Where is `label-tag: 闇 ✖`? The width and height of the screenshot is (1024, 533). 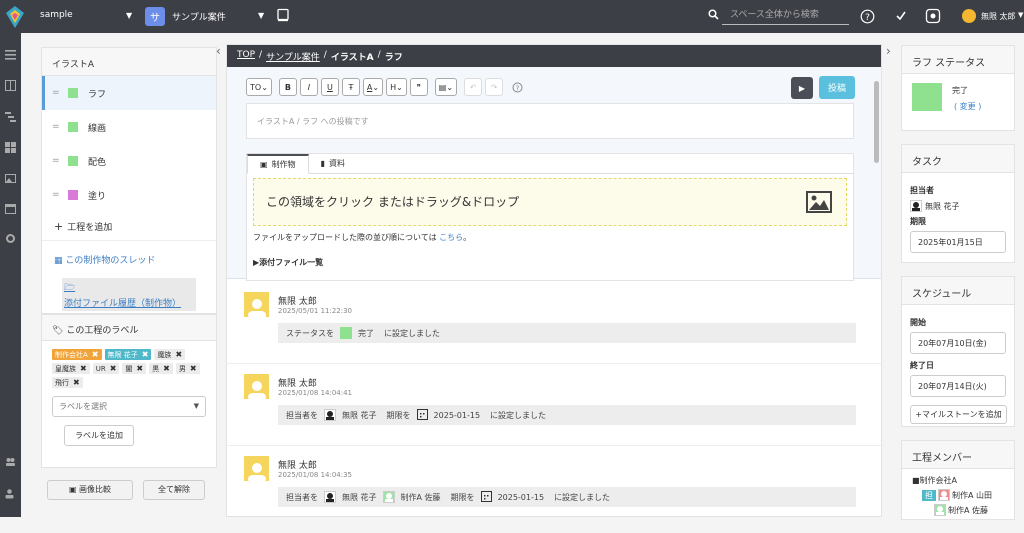
label-tag: 闇 ✖ is located at coordinates (134, 368).